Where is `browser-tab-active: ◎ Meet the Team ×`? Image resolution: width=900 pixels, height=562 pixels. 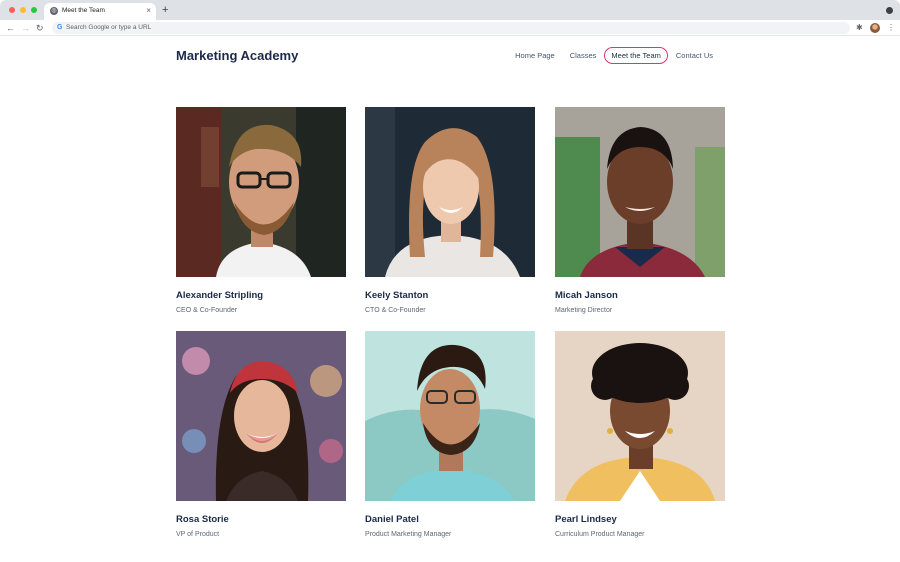
browser-tab-active: ◎ Meet the Team × is located at coordinates (100, 11).